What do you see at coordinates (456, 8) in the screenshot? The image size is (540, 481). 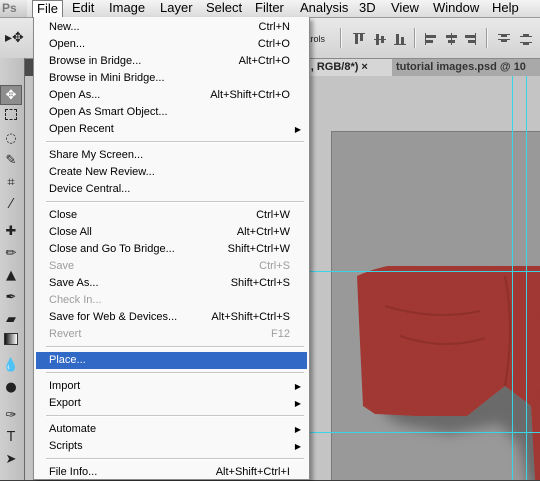 I see `menu-window: Window` at bounding box center [456, 8].